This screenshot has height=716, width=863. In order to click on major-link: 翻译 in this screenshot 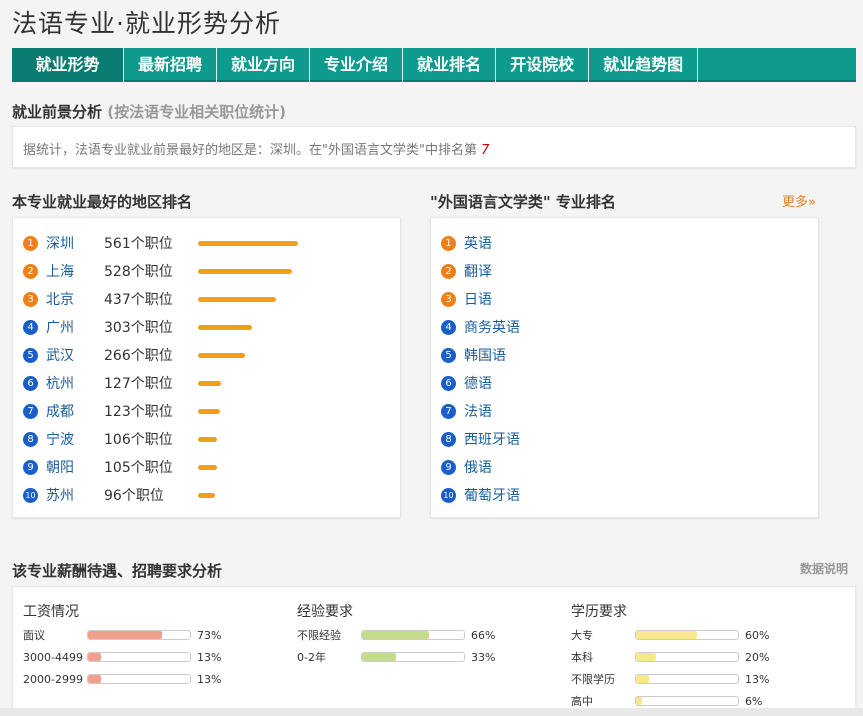, I will do `click(474, 271)`.